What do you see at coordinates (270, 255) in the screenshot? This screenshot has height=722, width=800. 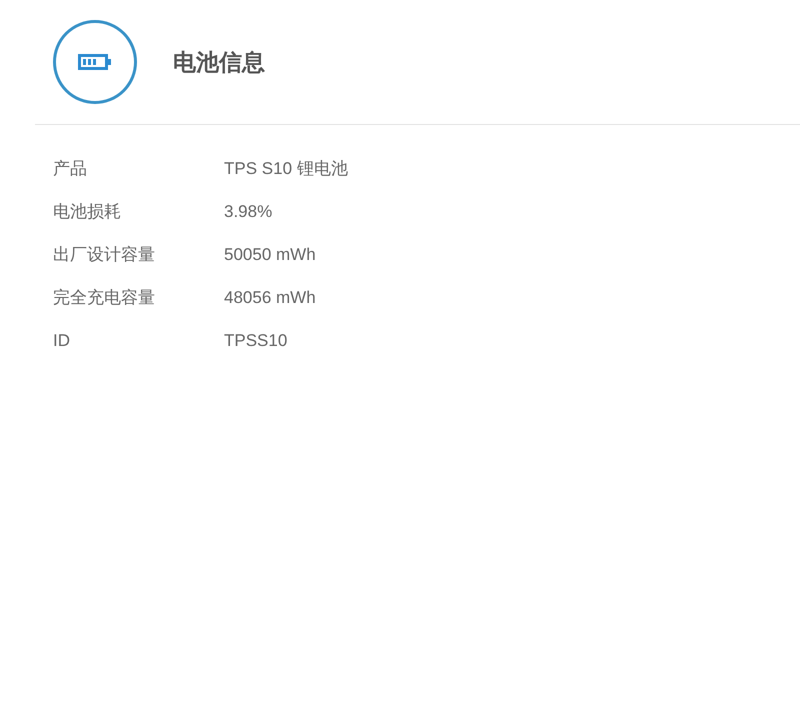 I see `detail-value: 50050 mWh` at bounding box center [270, 255].